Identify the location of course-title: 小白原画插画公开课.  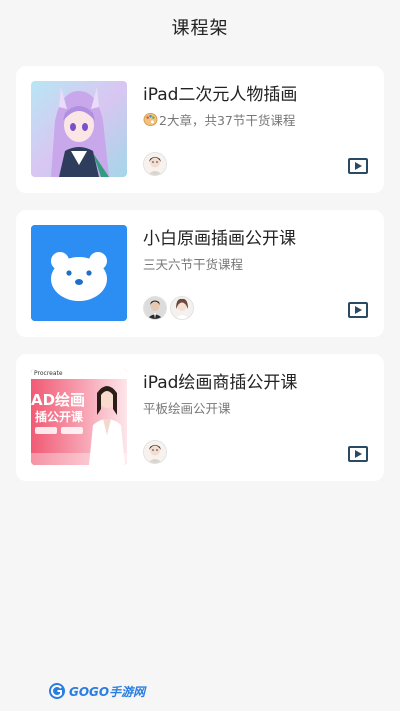
(219, 236).